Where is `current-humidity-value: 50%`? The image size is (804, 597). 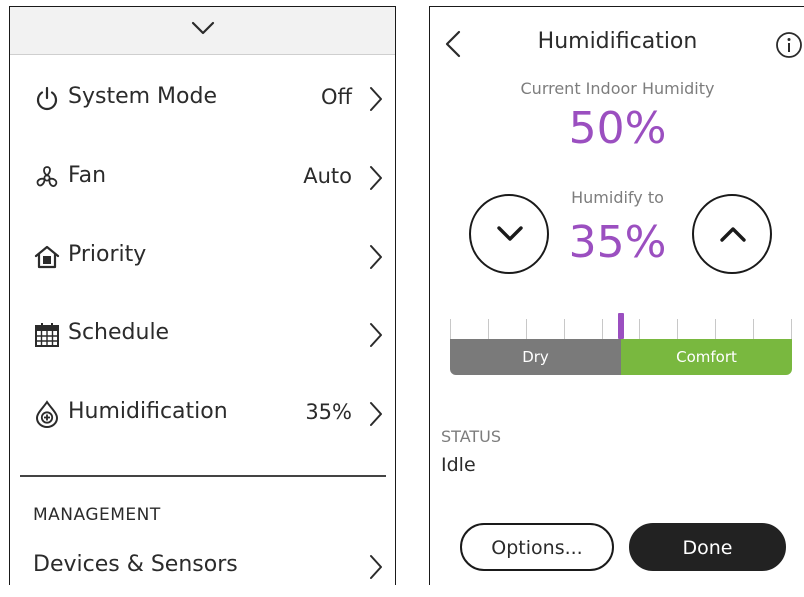 current-humidity-value: 50% is located at coordinates (617, 128).